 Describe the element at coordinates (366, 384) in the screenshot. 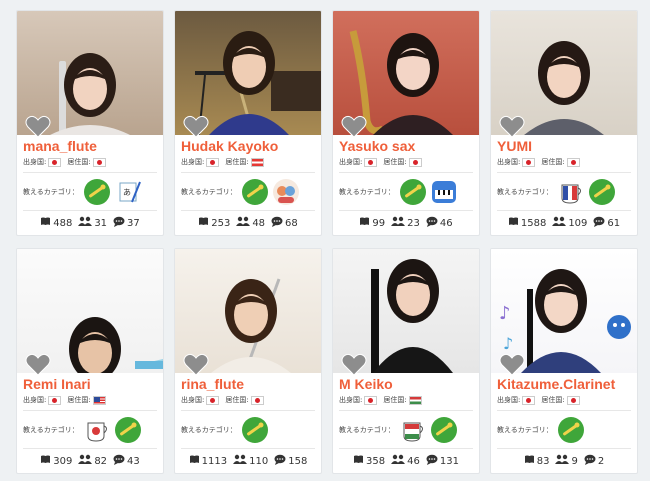

I see `teacher-name: M Keiko` at that location.